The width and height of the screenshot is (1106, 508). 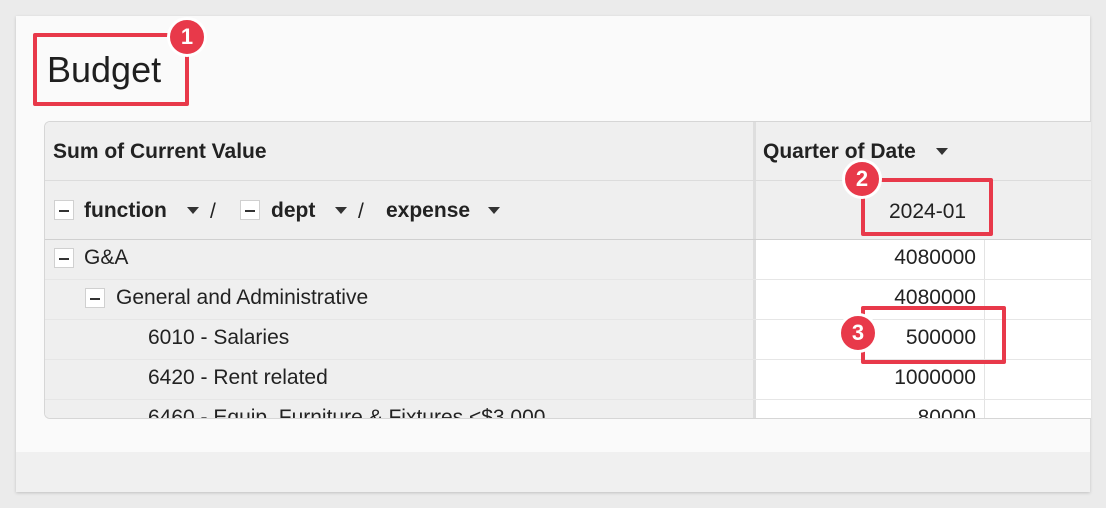 What do you see at coordinates (125, 211) in the screenshot?
I see `row-field-function: function` at bounding box center [125, 211].